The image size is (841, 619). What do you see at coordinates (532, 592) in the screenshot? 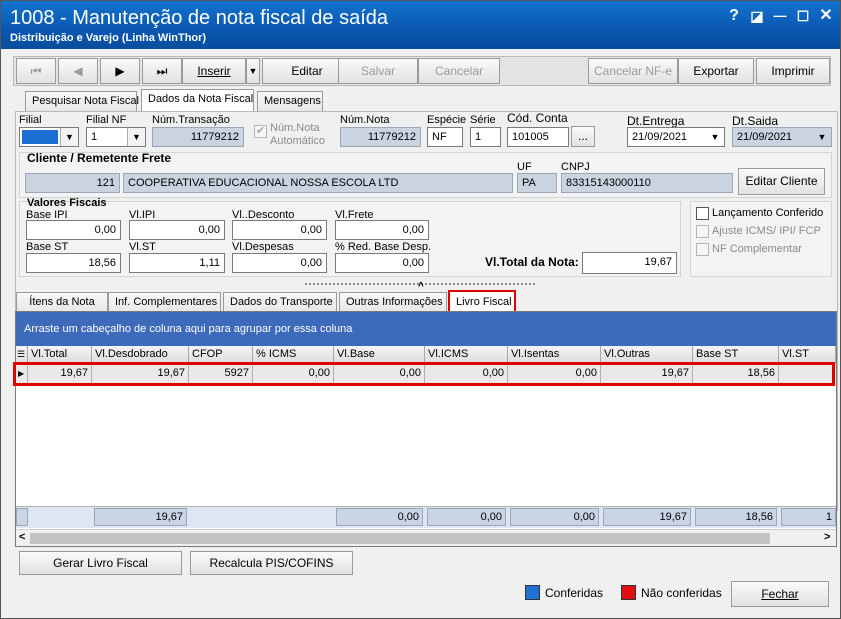
I see `legend-conferidas-swatch` at bounding box center [532, 592].